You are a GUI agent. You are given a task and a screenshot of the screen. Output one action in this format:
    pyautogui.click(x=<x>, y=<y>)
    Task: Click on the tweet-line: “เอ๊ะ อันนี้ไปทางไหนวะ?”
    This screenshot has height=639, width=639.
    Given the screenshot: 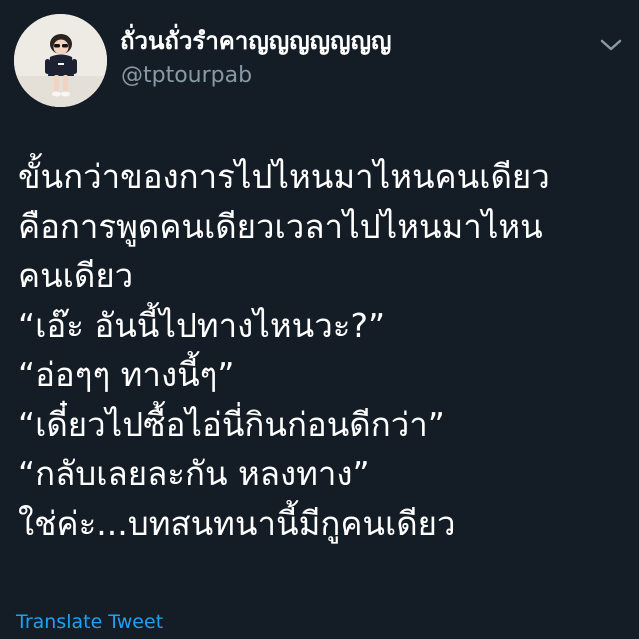 What is the action you would take?
    pyautogui.click(x=202, y=325)
    